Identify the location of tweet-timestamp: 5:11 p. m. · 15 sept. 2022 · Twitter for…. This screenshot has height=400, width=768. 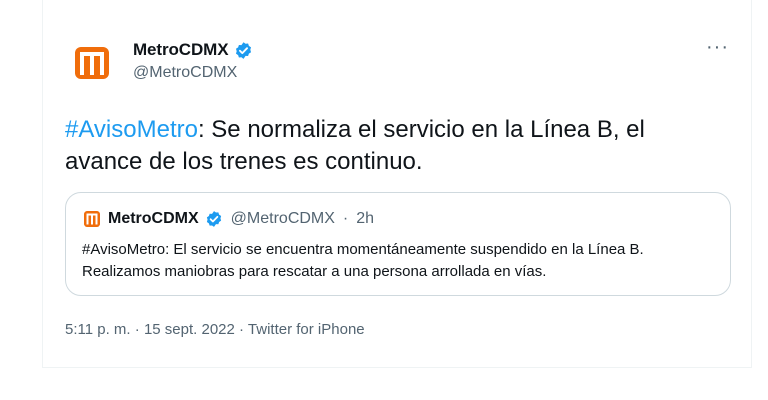
(215, 329).